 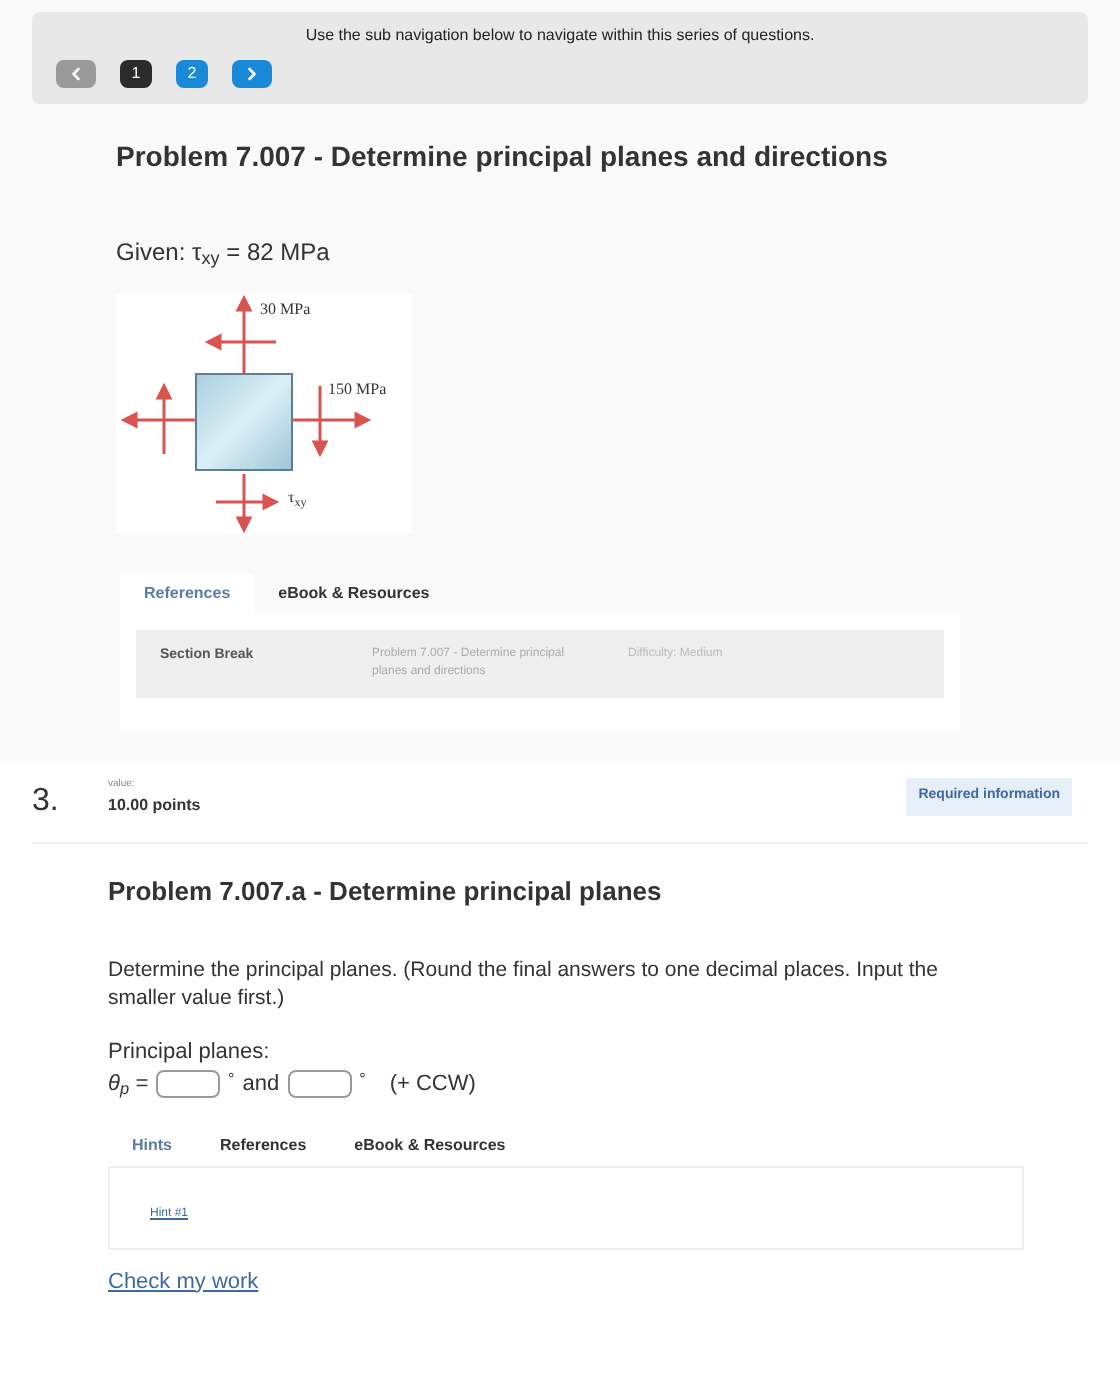 What do you see at coordinates (154, 805) in the screenshot?
I see `points-text: 10.00 points` at bounding box center [154, 805].